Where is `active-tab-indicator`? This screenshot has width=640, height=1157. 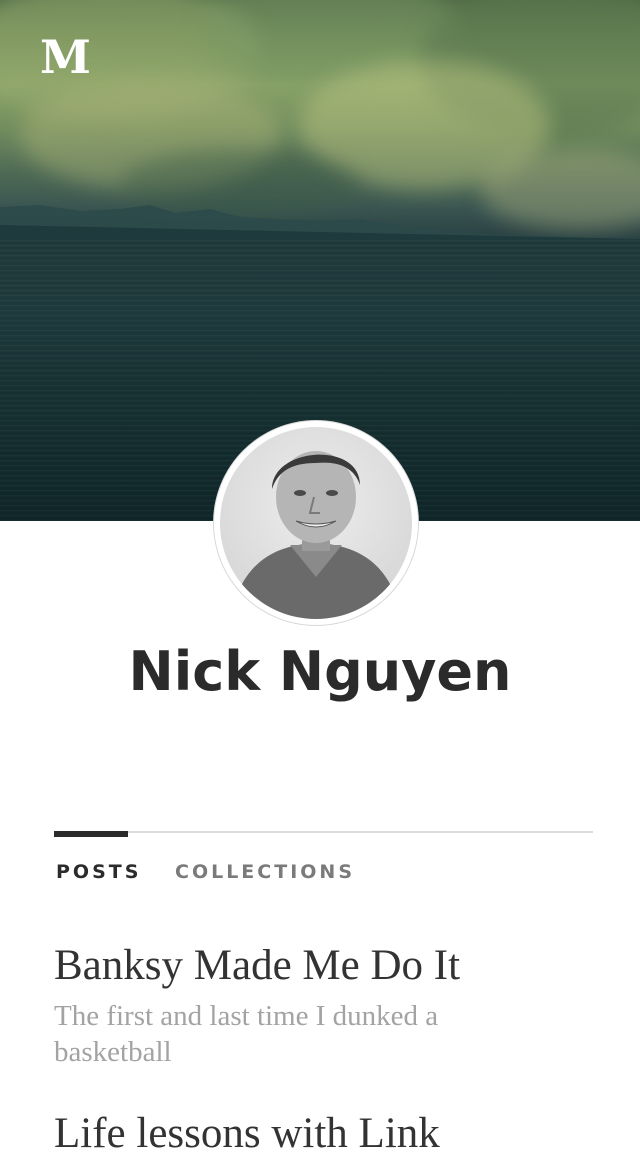
active-tab-indicator is located at coordinates (91, 834).